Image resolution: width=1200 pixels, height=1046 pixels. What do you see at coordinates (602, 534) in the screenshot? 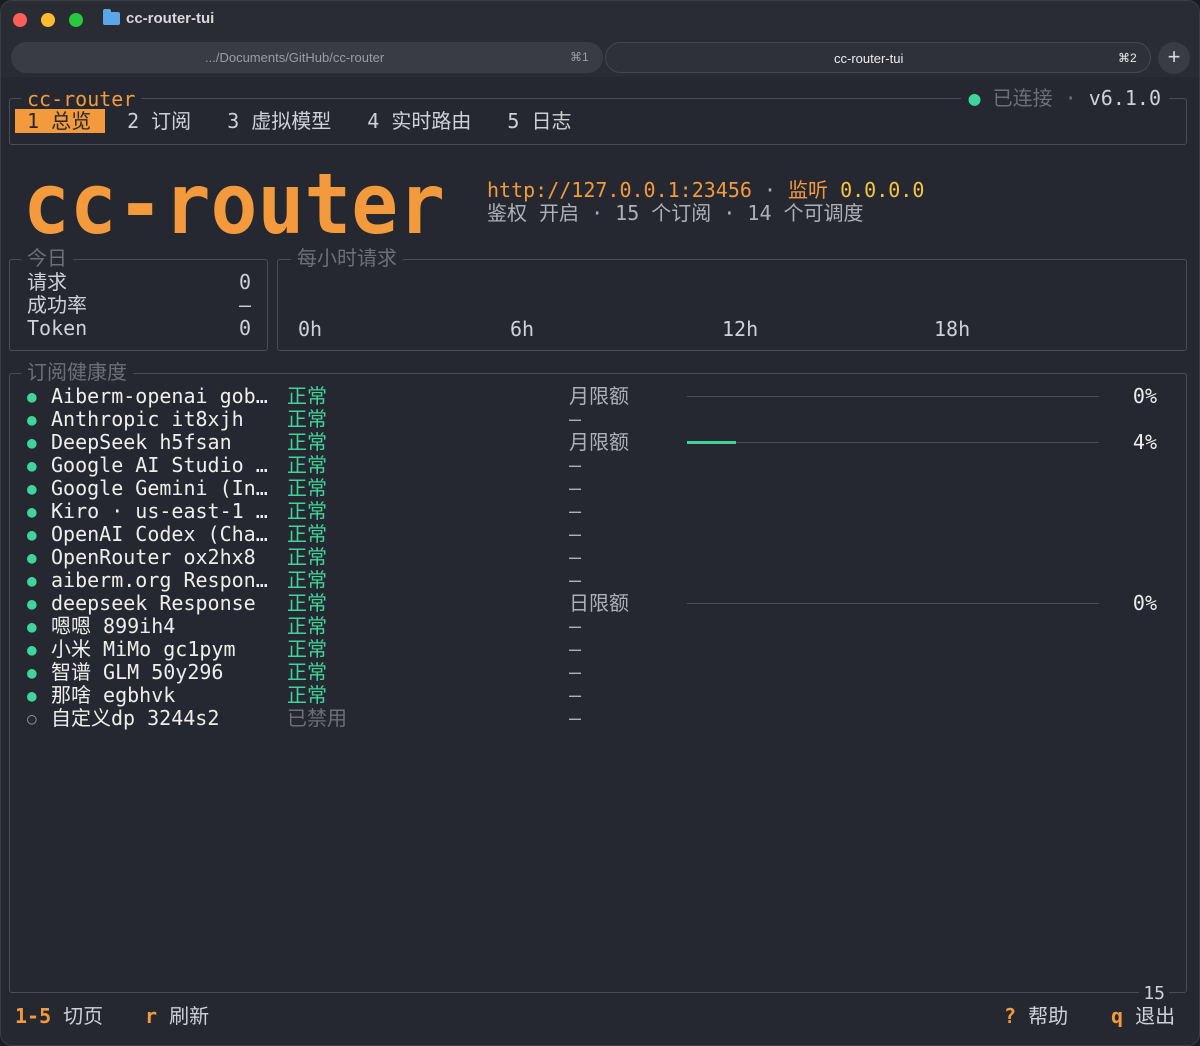
I see `health-row: ● OpenAI Codex (Cha… 正常 —` at bounding box center [602, 534].